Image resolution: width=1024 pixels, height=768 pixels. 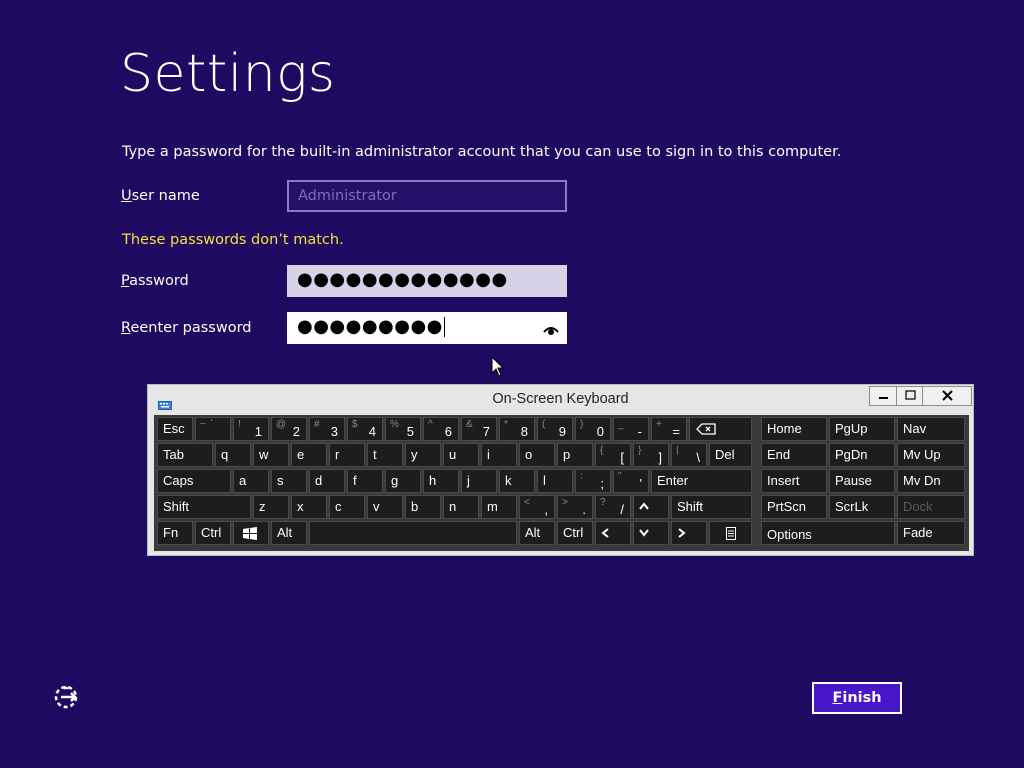 What do you see at coordinates (517, 481) in the screenshot?
I see `key-k: k` at bounding box center [517, 481].